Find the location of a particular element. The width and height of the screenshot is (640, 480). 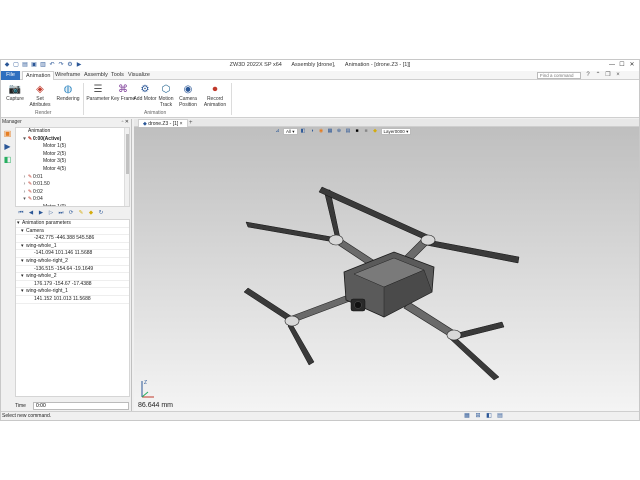

record-animation-button: ⏺ Record Animation is located at coordinates (215, 97).